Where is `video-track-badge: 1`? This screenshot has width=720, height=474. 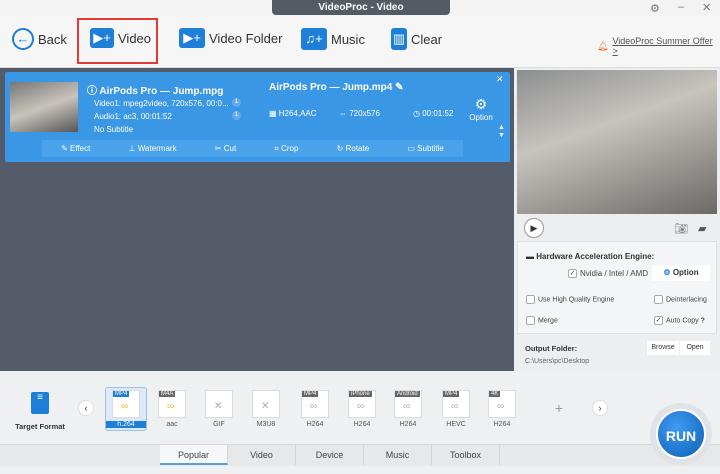
video-track-badge: 1 is located at coordinates (236, 102).